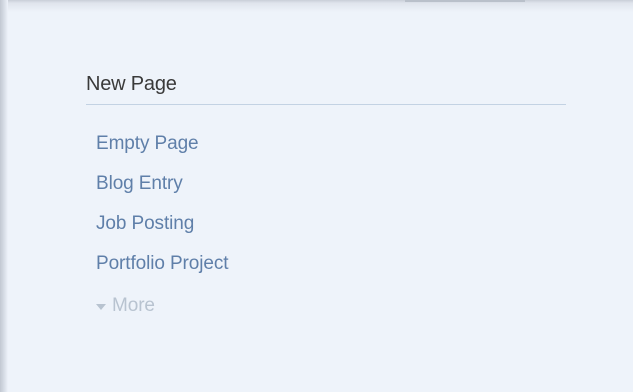 This screenshot has width=633, height=392. Describe the element at coordinates (326, 88) in the screenshot. I see `panel-title: New Page` at that location.